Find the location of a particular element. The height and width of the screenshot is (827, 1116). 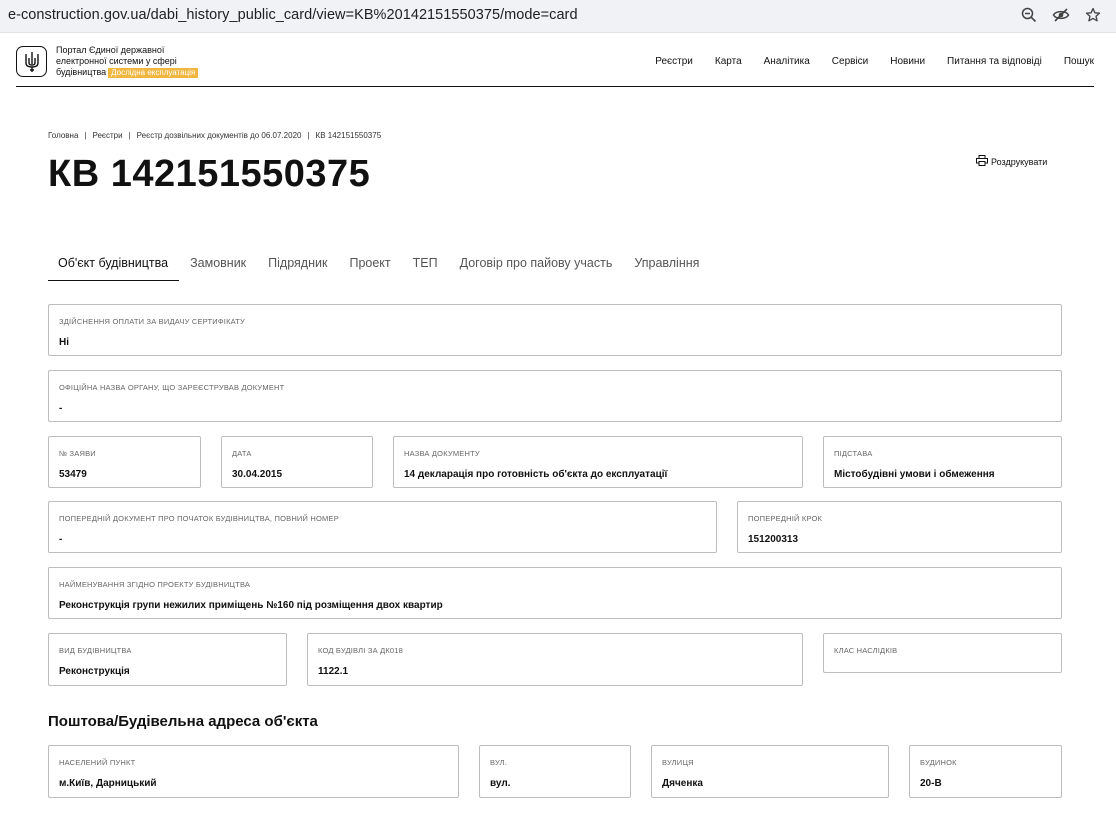

breadcrumb-current: КВ 142151550375 is located at coordinates (348, 135).